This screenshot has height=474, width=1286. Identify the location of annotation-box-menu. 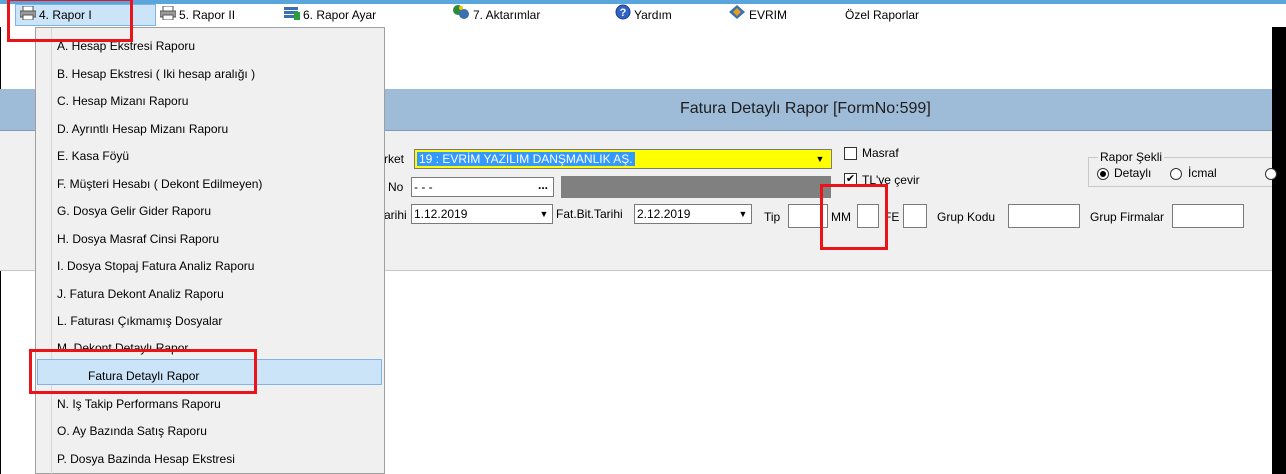
(70, 21).